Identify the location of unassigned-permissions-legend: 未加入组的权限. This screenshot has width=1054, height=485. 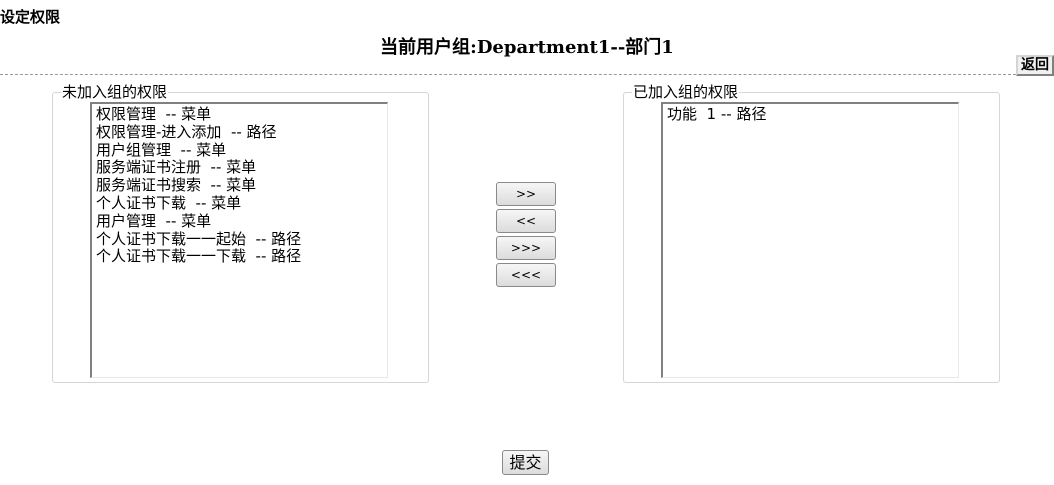
(115, 92).